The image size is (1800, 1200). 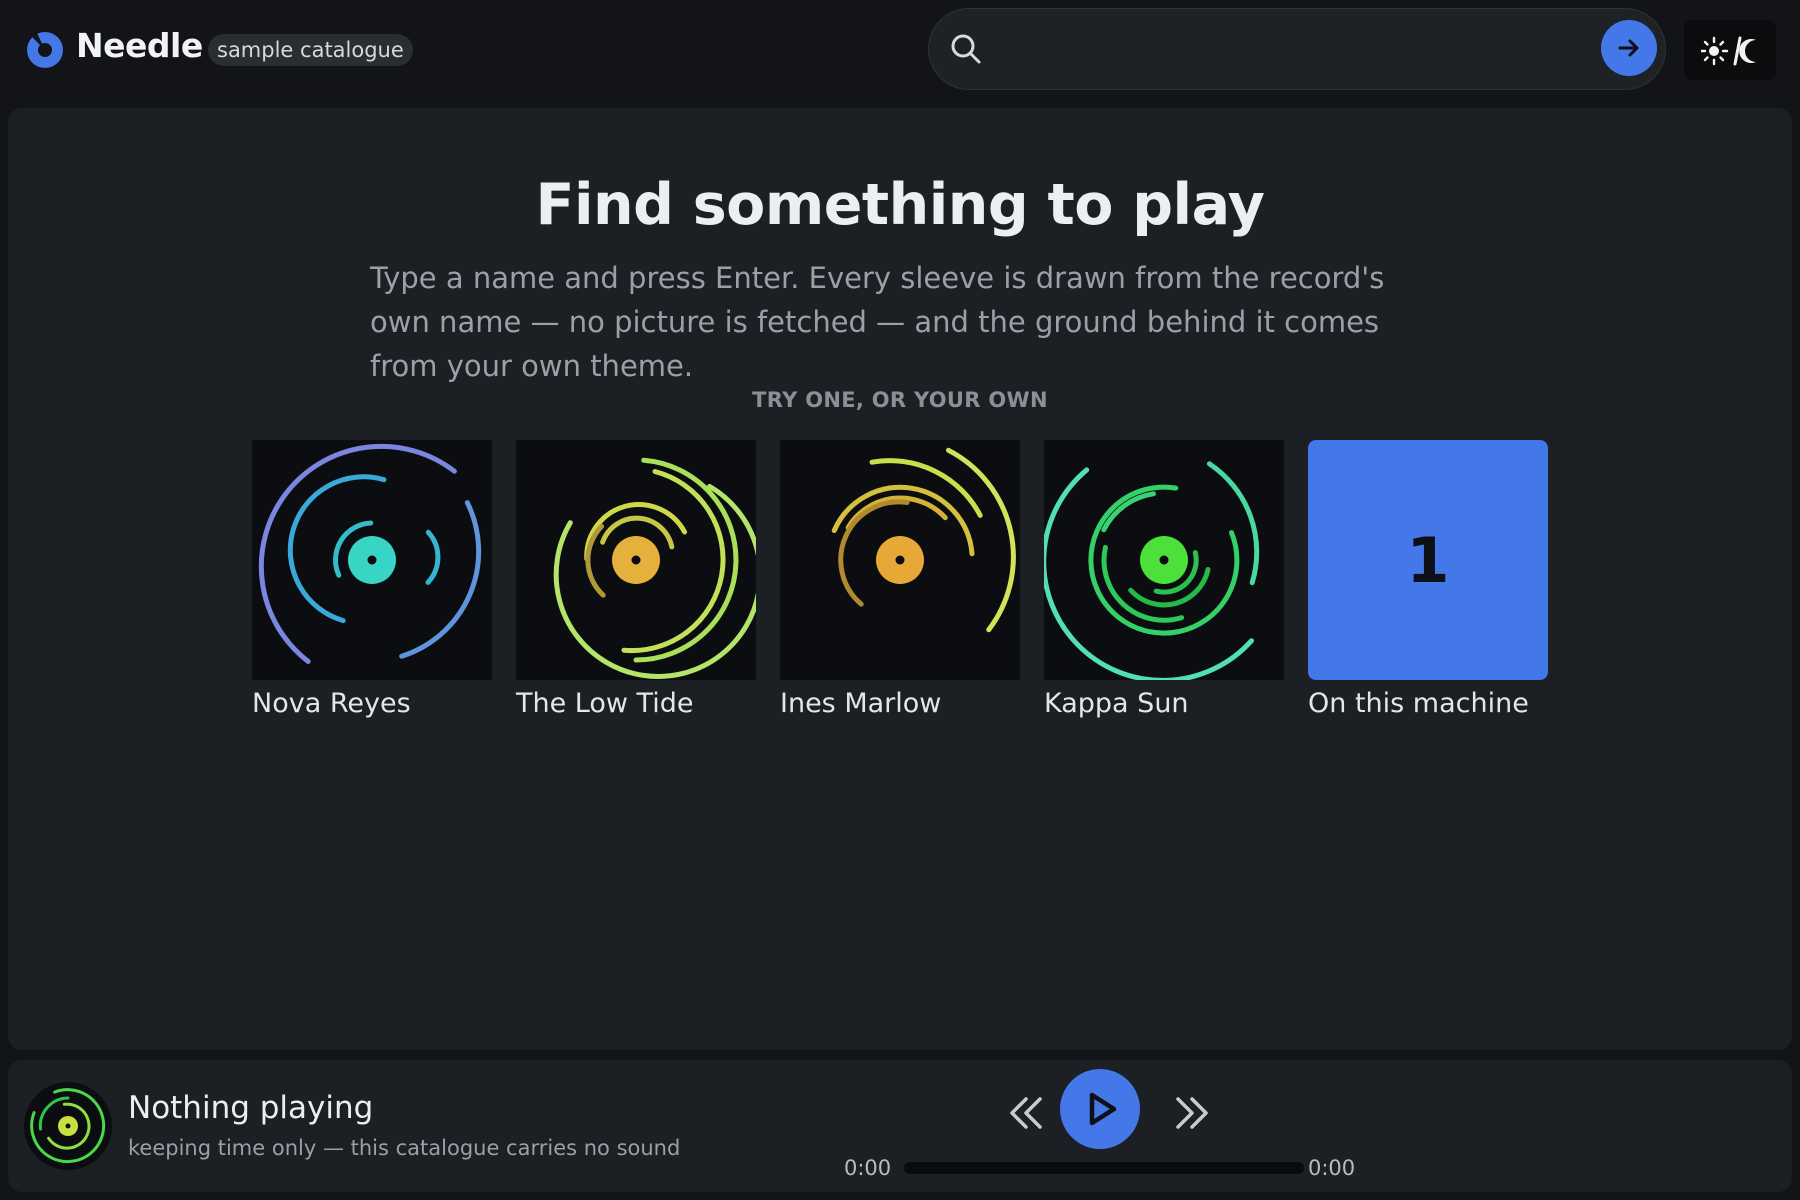 What do you see at coordinates (1104, 1168) in the screenshot?
I see `progress-bar` at bounding box center [1104, 1168].